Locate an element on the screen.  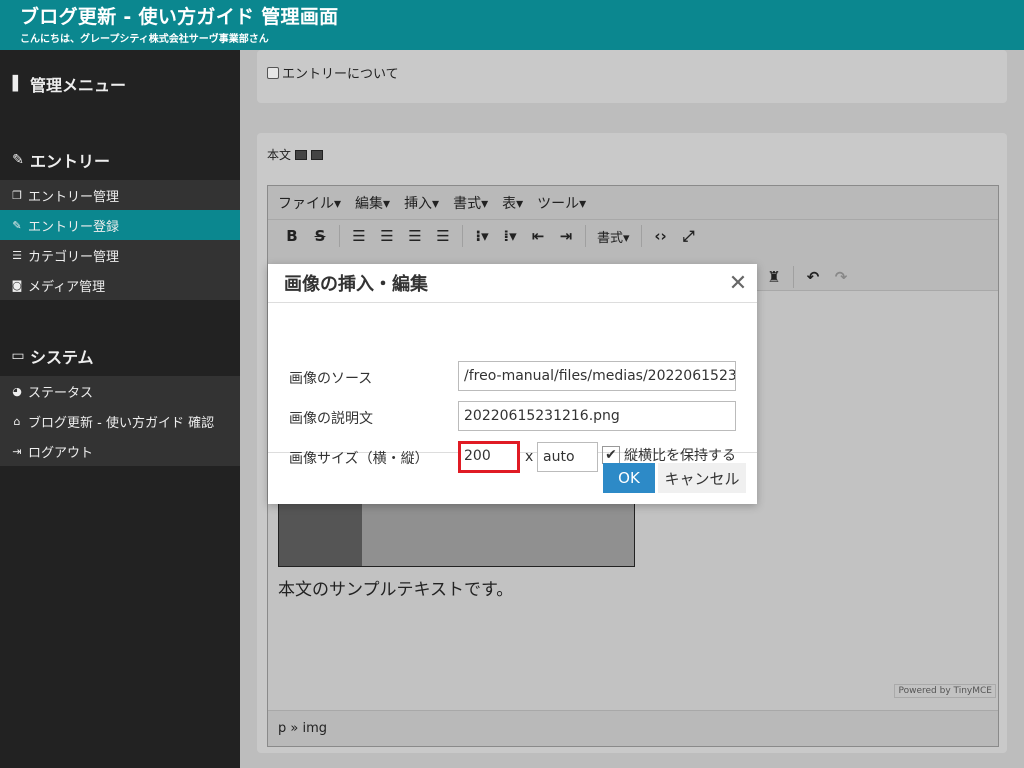
sidebar-heading-label: 管理メニュー is located at coordinates (78, 85).